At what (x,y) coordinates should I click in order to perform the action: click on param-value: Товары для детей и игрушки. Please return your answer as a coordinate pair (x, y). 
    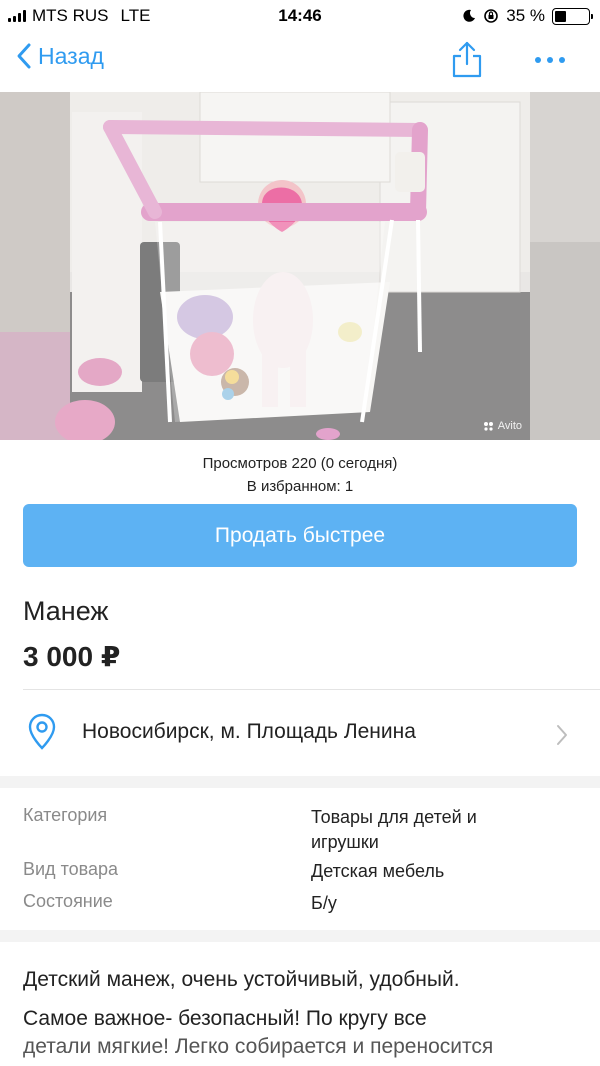
    Looking at the image, I should click on (394, 829).